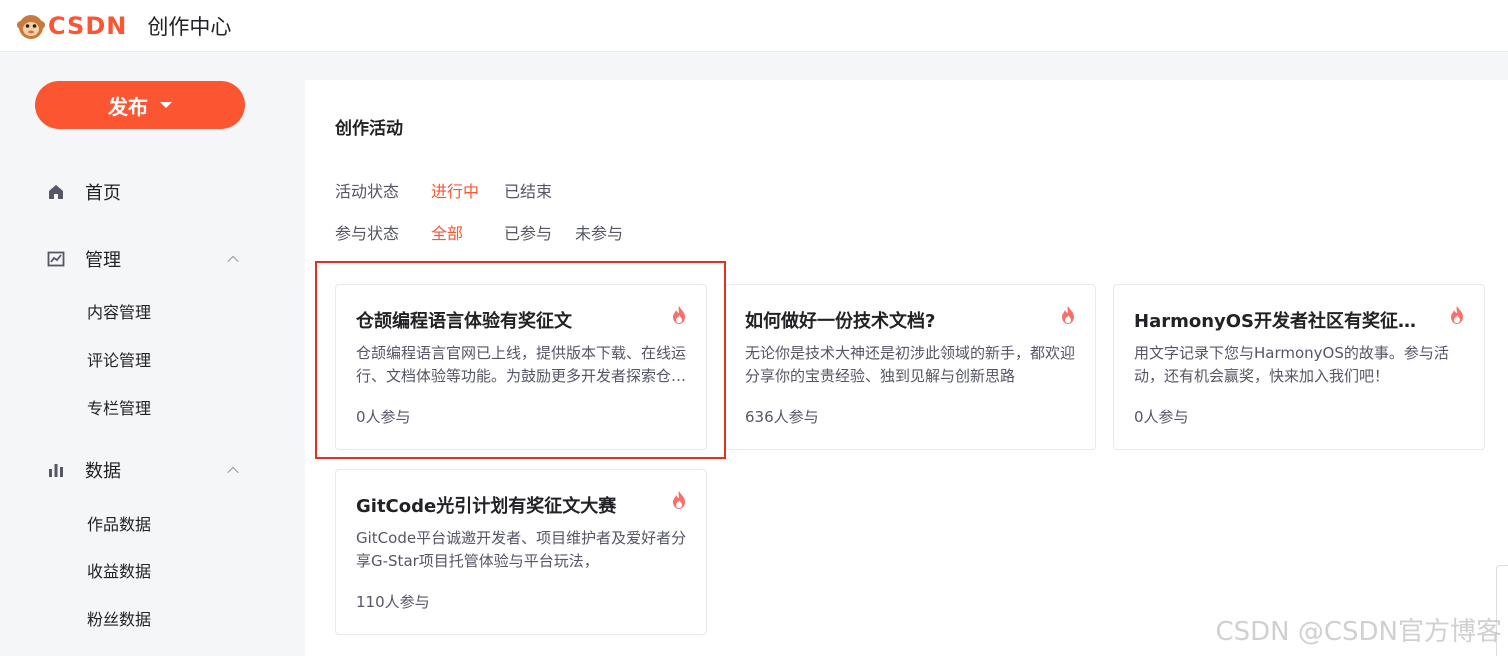 The width and height of the screenshot is (1508, 656). What do you see at coordinates (145, 470) in the screenshot?
I see `sidebar-item-data: 数据` at bounding box center [145, 470].